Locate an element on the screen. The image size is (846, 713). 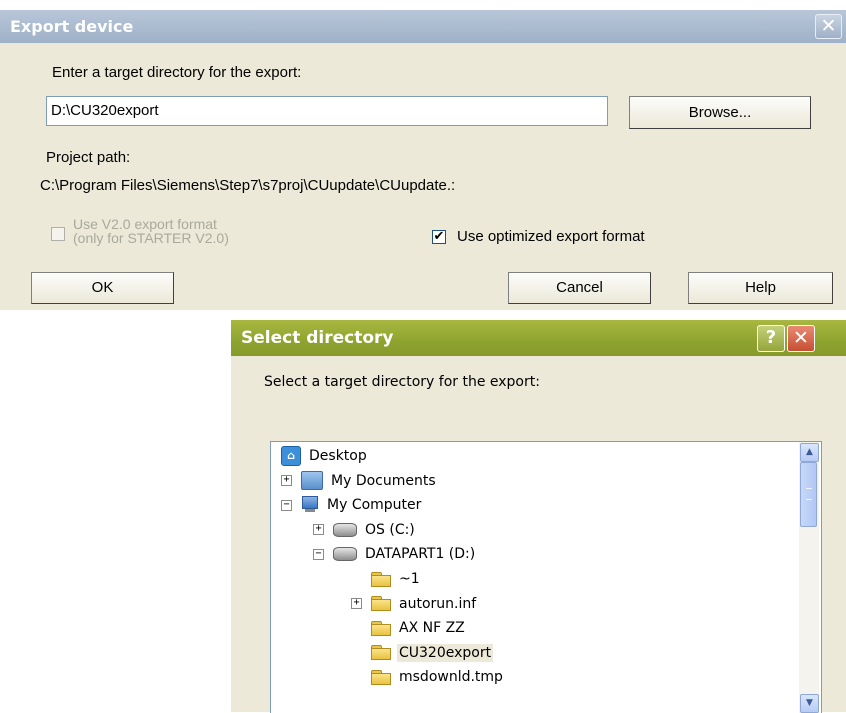
tree-item-label: My Computer is located at coordinates (374, 505).